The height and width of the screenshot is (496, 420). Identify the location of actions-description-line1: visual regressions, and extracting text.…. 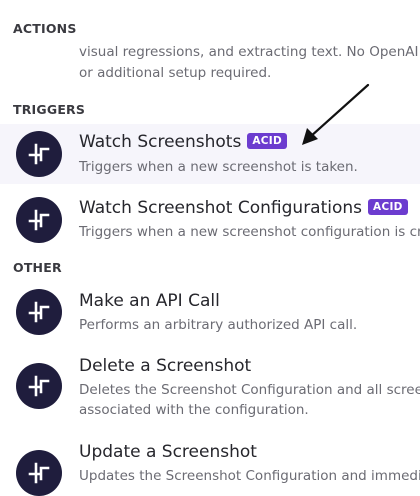
(249, 52).